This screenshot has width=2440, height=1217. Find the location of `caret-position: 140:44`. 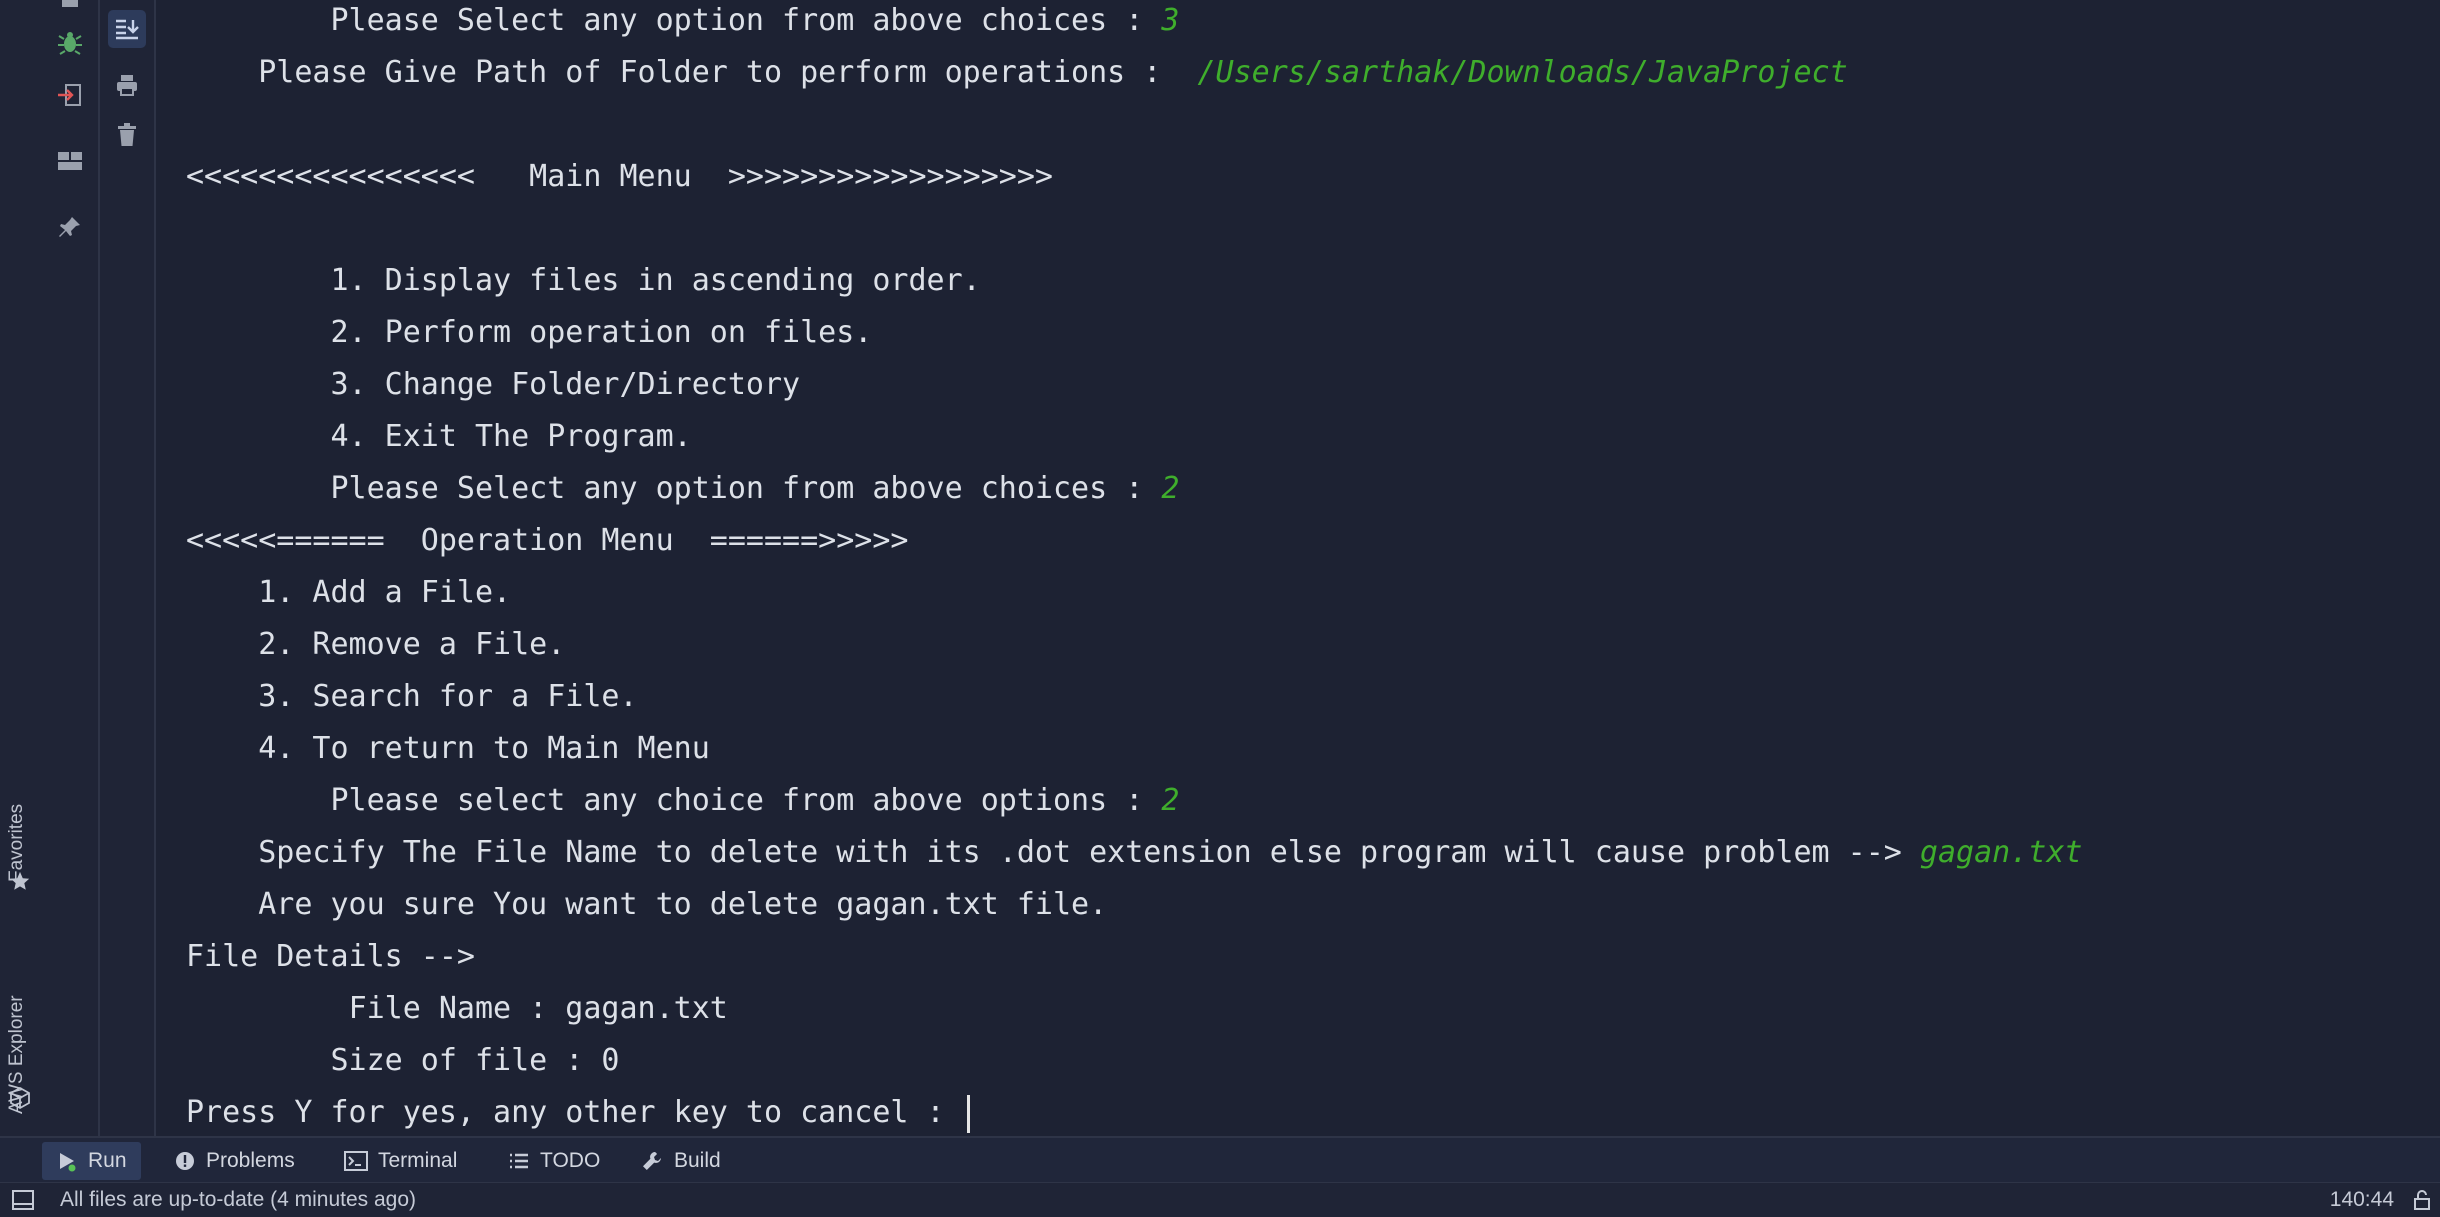

caret-position: 140:44 is located at coordinates (2362, 1200).